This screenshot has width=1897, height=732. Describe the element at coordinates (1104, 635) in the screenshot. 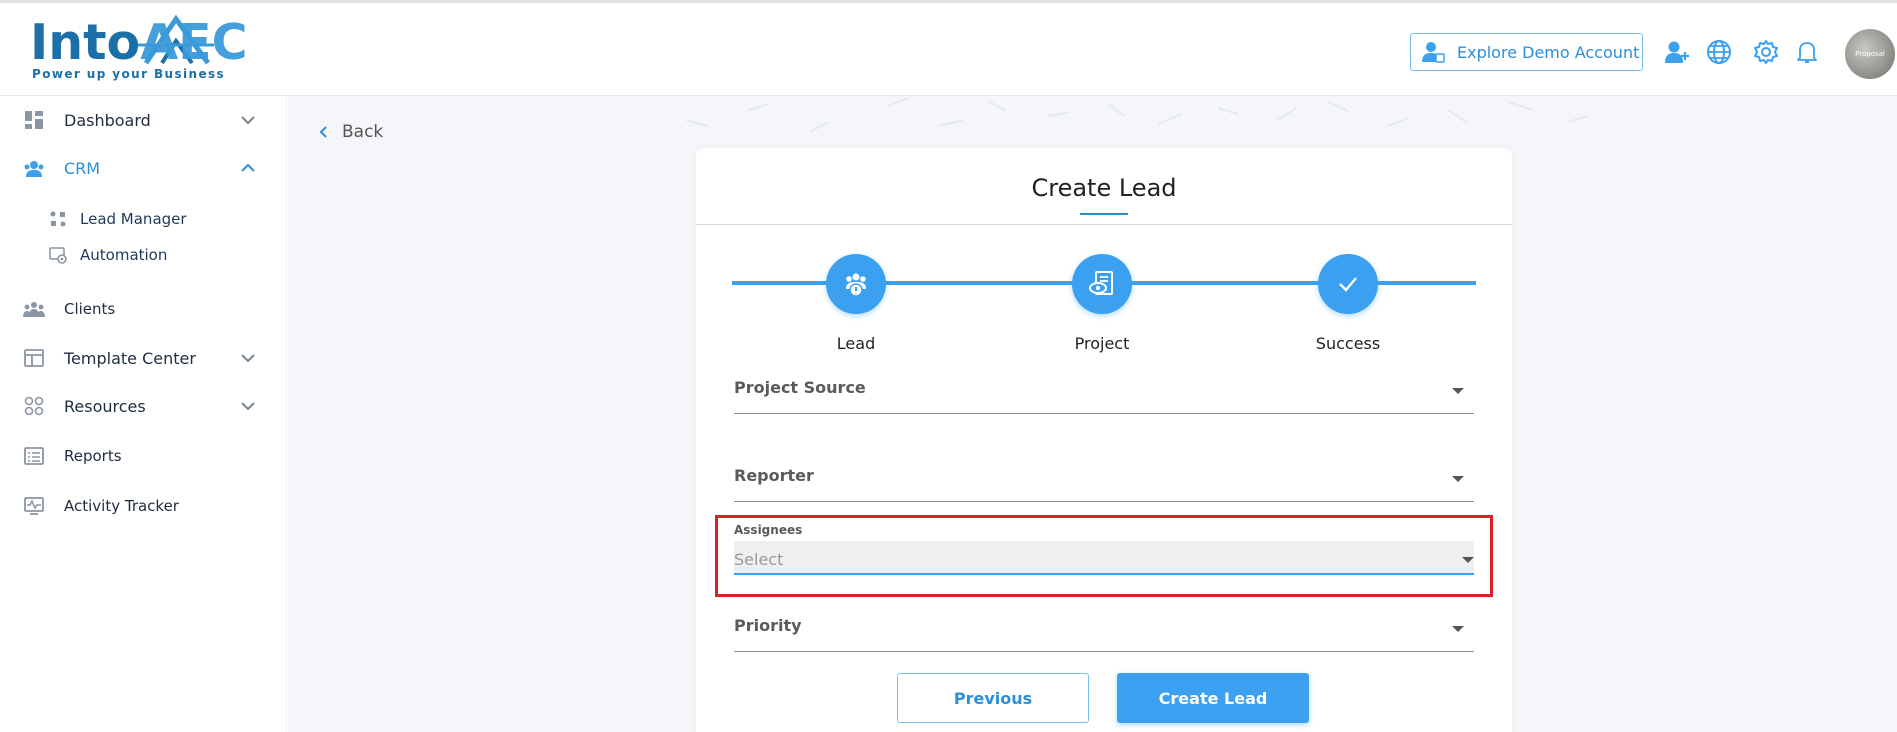

I see `priority-select: Priority` at that location.